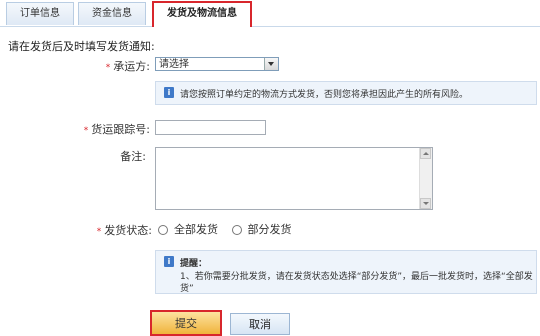 The width and height of the screenshot is (540, 336). Describe the element at coordinates (425, 203) in the screenshot. I see `scroll-down-icon` at that location.